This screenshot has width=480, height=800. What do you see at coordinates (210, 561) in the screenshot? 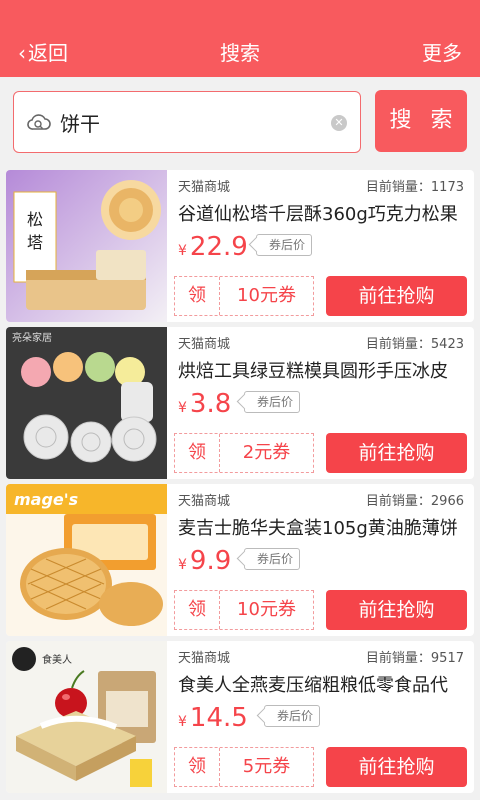
I see `price-value: 9.9` at bounding box center [210, 561].